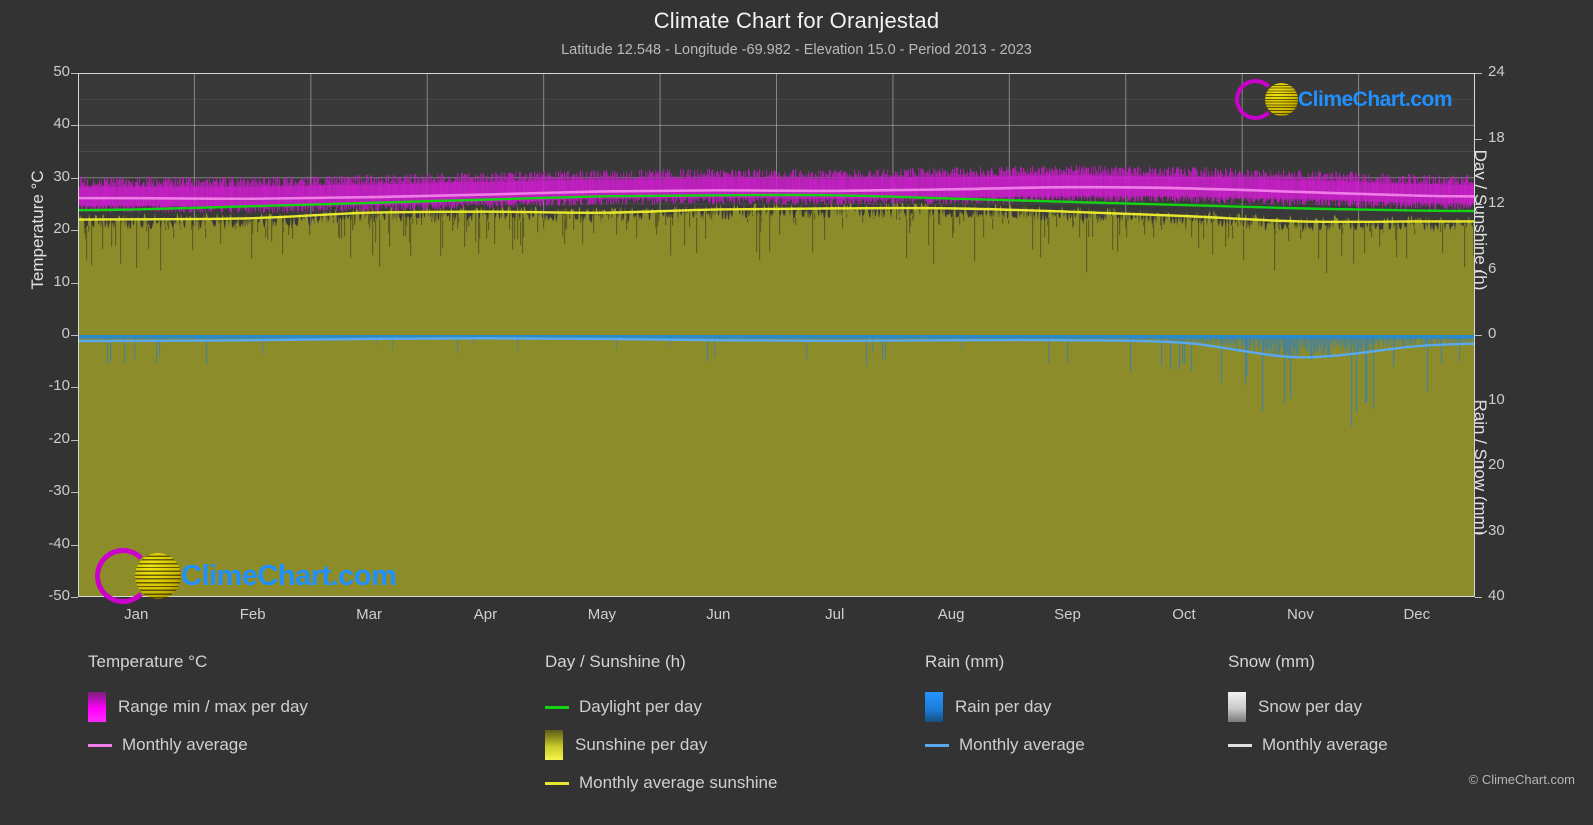 Image resolution: width=1593 pixels, height=825 pixels. Describe the element at coordinates (136, 614) in the screenshot. I see `x-tick-label: Jan` at that location.